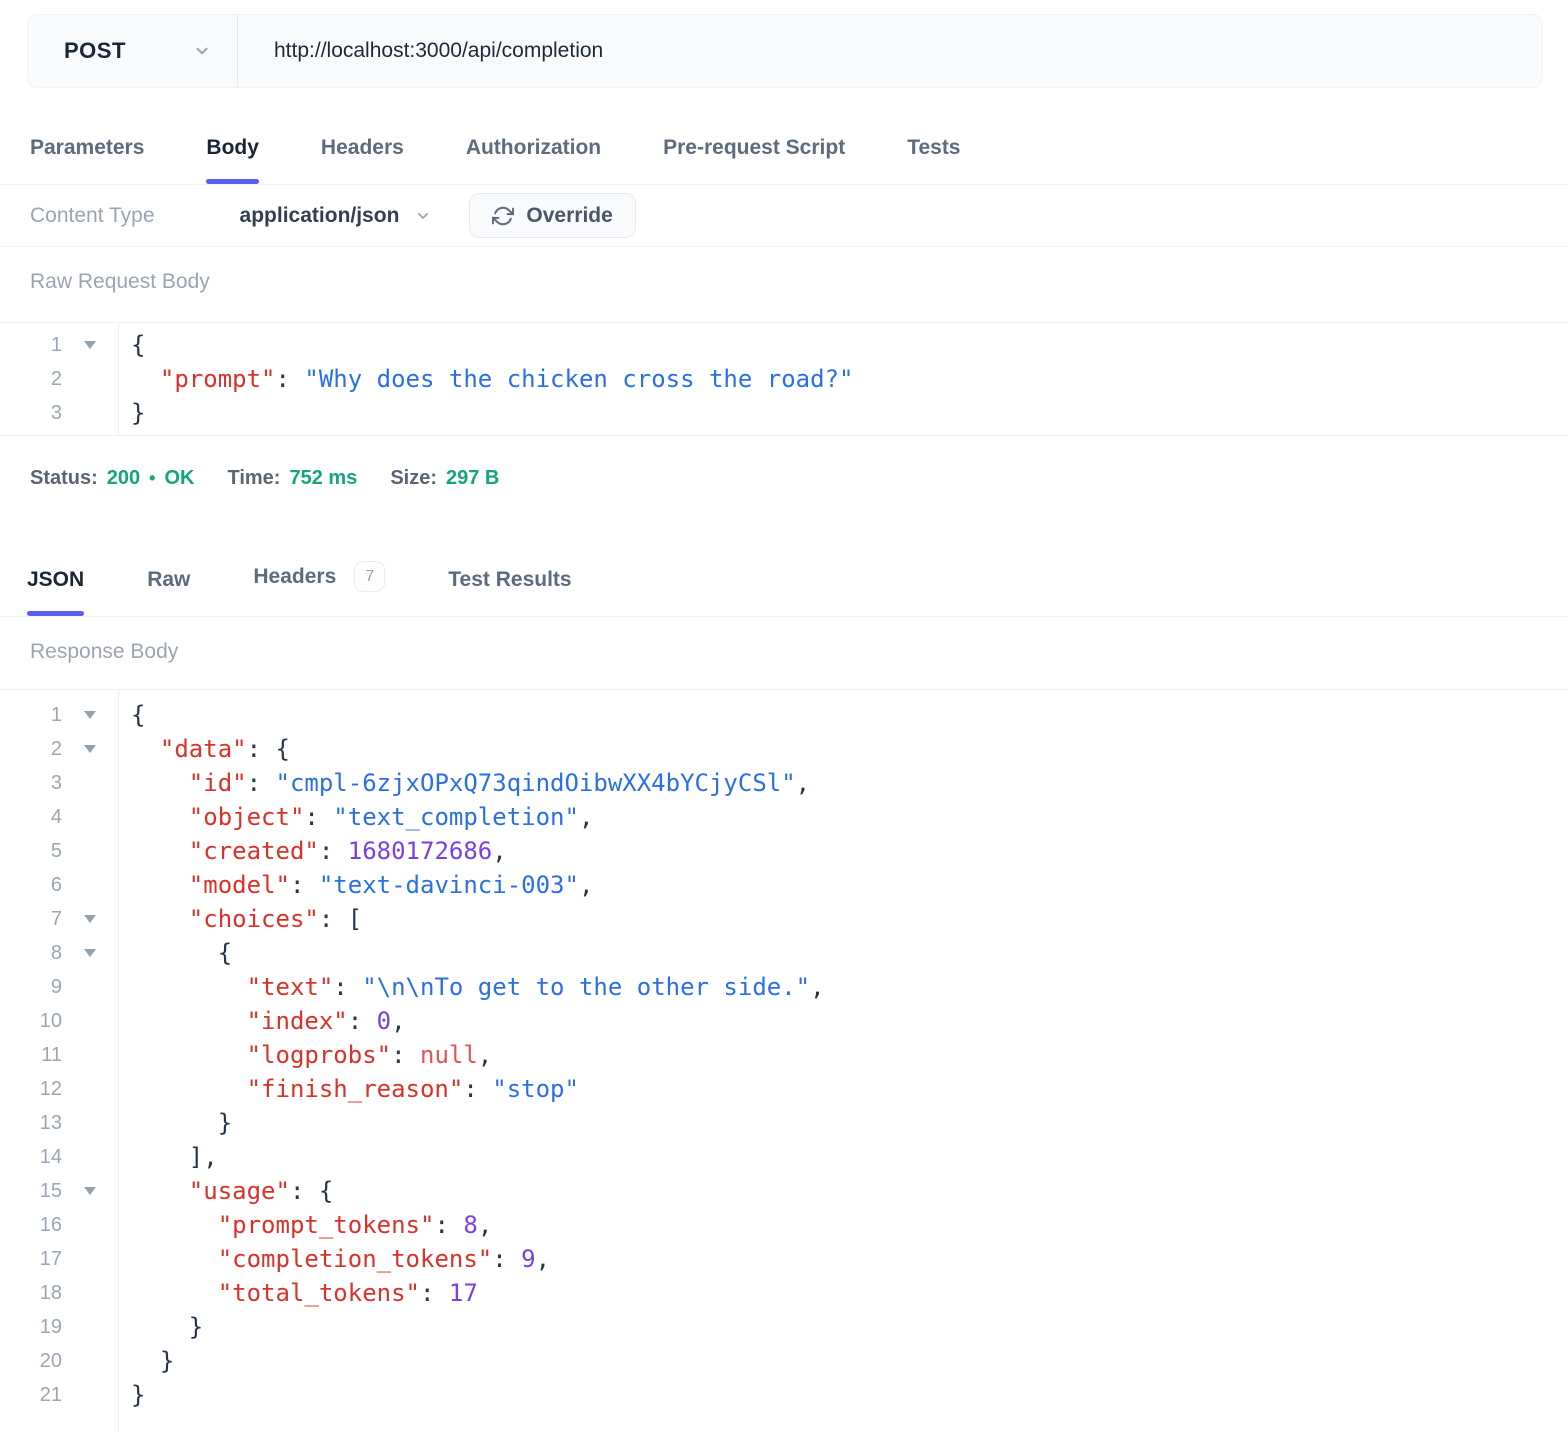 The width and height of the screenshot is (1568, 1432). Describe the element at coordinates (51, 1054) in the screenshot. I see `line-number: 11` at that location.